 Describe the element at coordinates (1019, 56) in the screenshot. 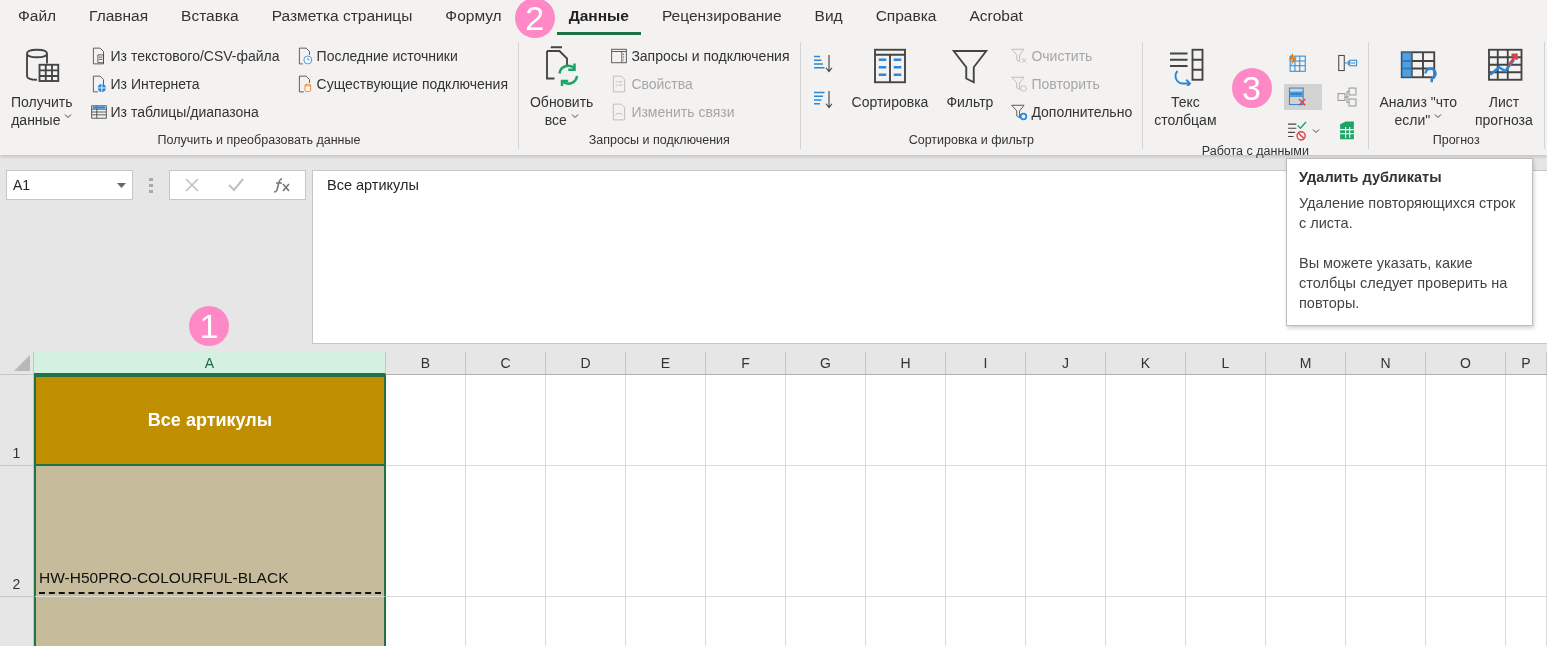

I see `filter-clear-icon` at that location.